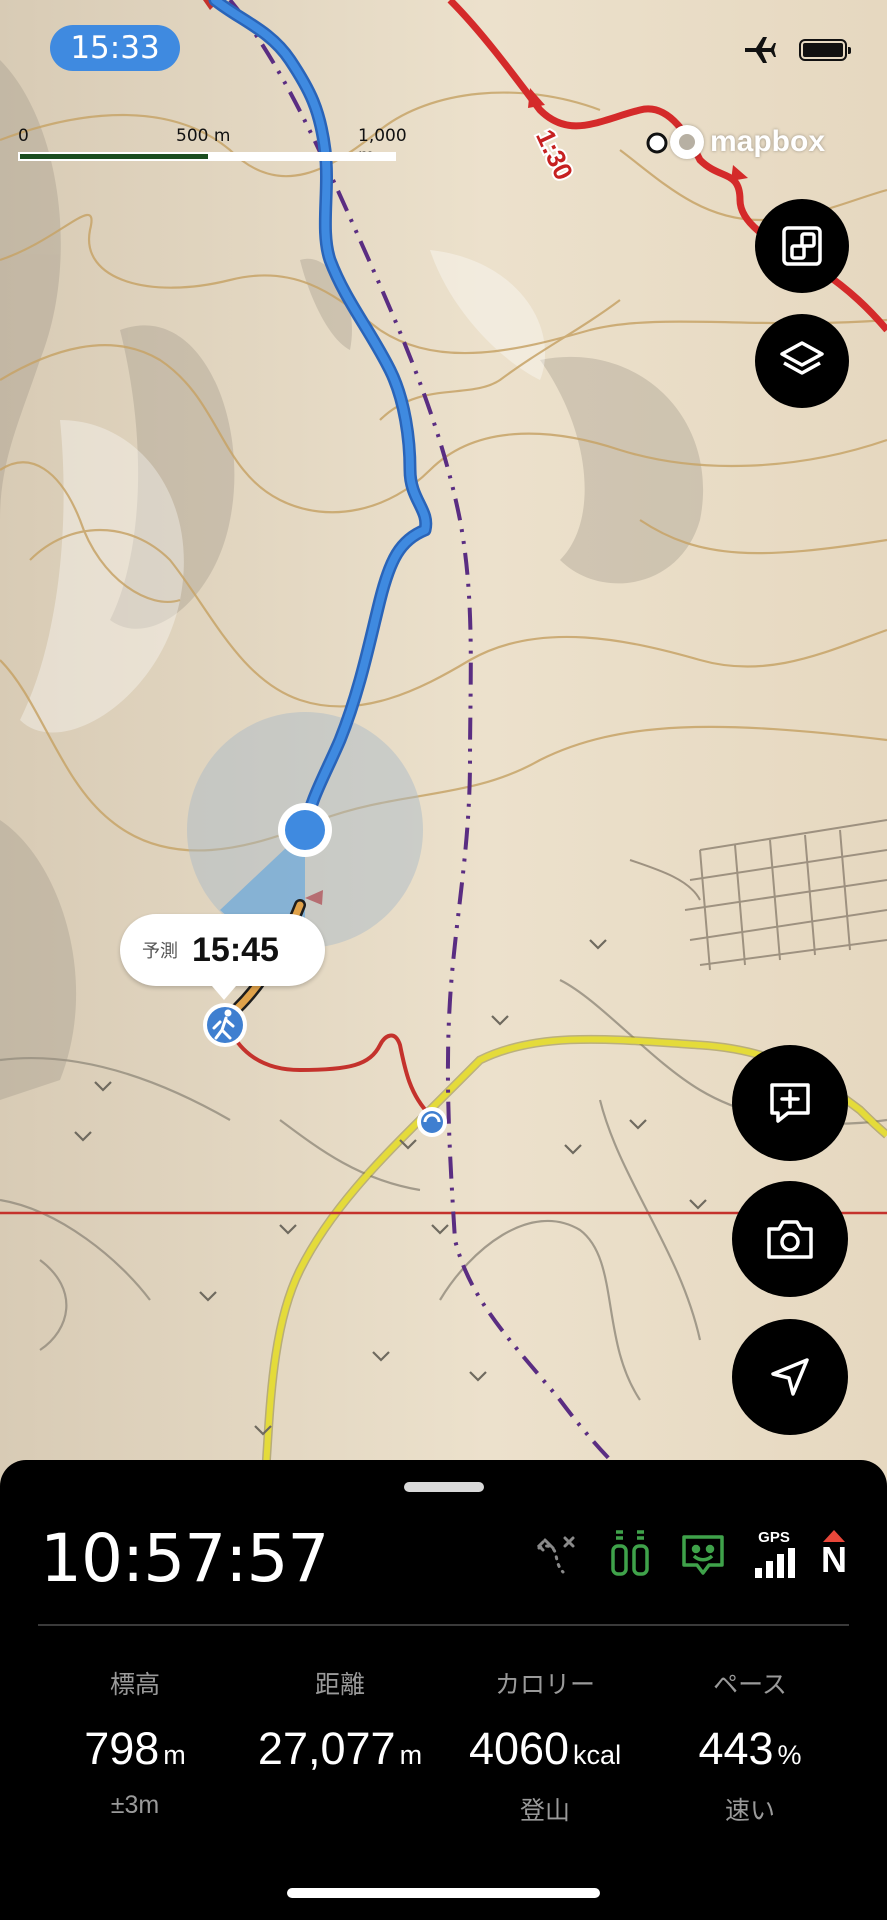 Image resolution: width=887 pixels, height=1920 pixels. I want to click on add-note-button, so click(790, 1103).